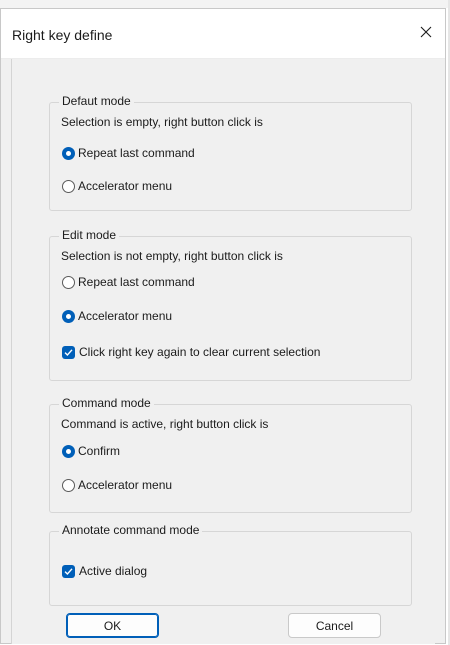 The height and width of the screenshot is (645, 450). I want to click on dialog-titlebar: Right key define, so click(223, 34).